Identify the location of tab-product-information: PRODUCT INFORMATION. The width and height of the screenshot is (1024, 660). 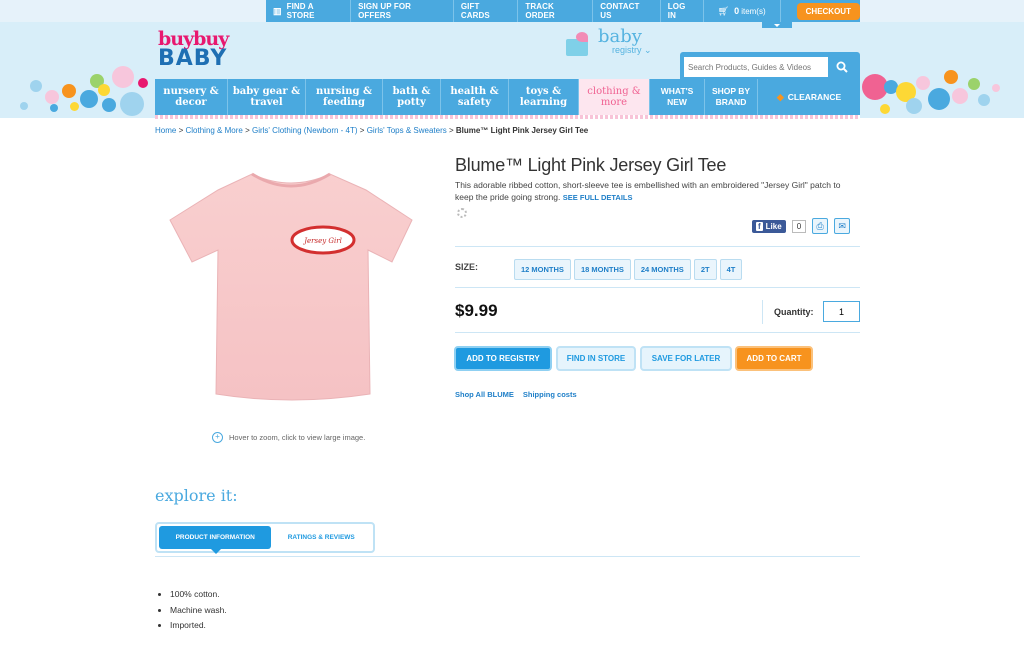
(215, 540).